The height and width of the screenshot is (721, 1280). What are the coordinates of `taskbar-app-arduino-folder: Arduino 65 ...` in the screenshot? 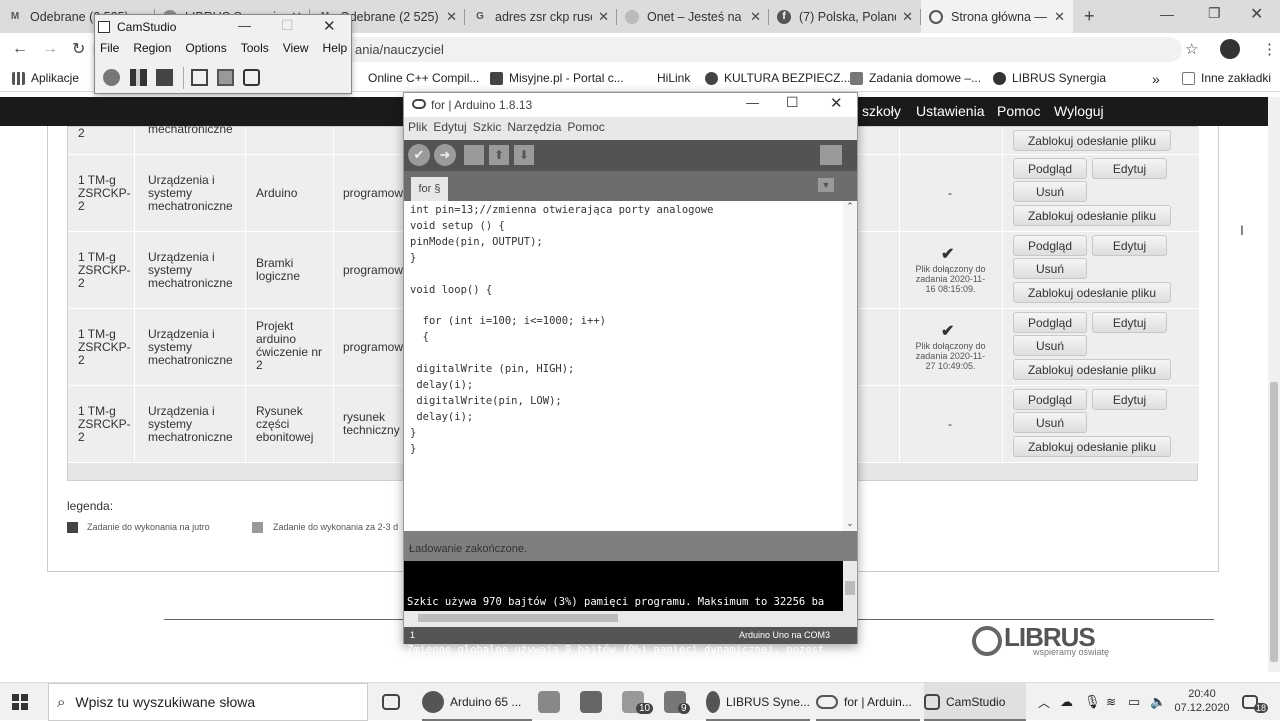 It's located at (477, 702).